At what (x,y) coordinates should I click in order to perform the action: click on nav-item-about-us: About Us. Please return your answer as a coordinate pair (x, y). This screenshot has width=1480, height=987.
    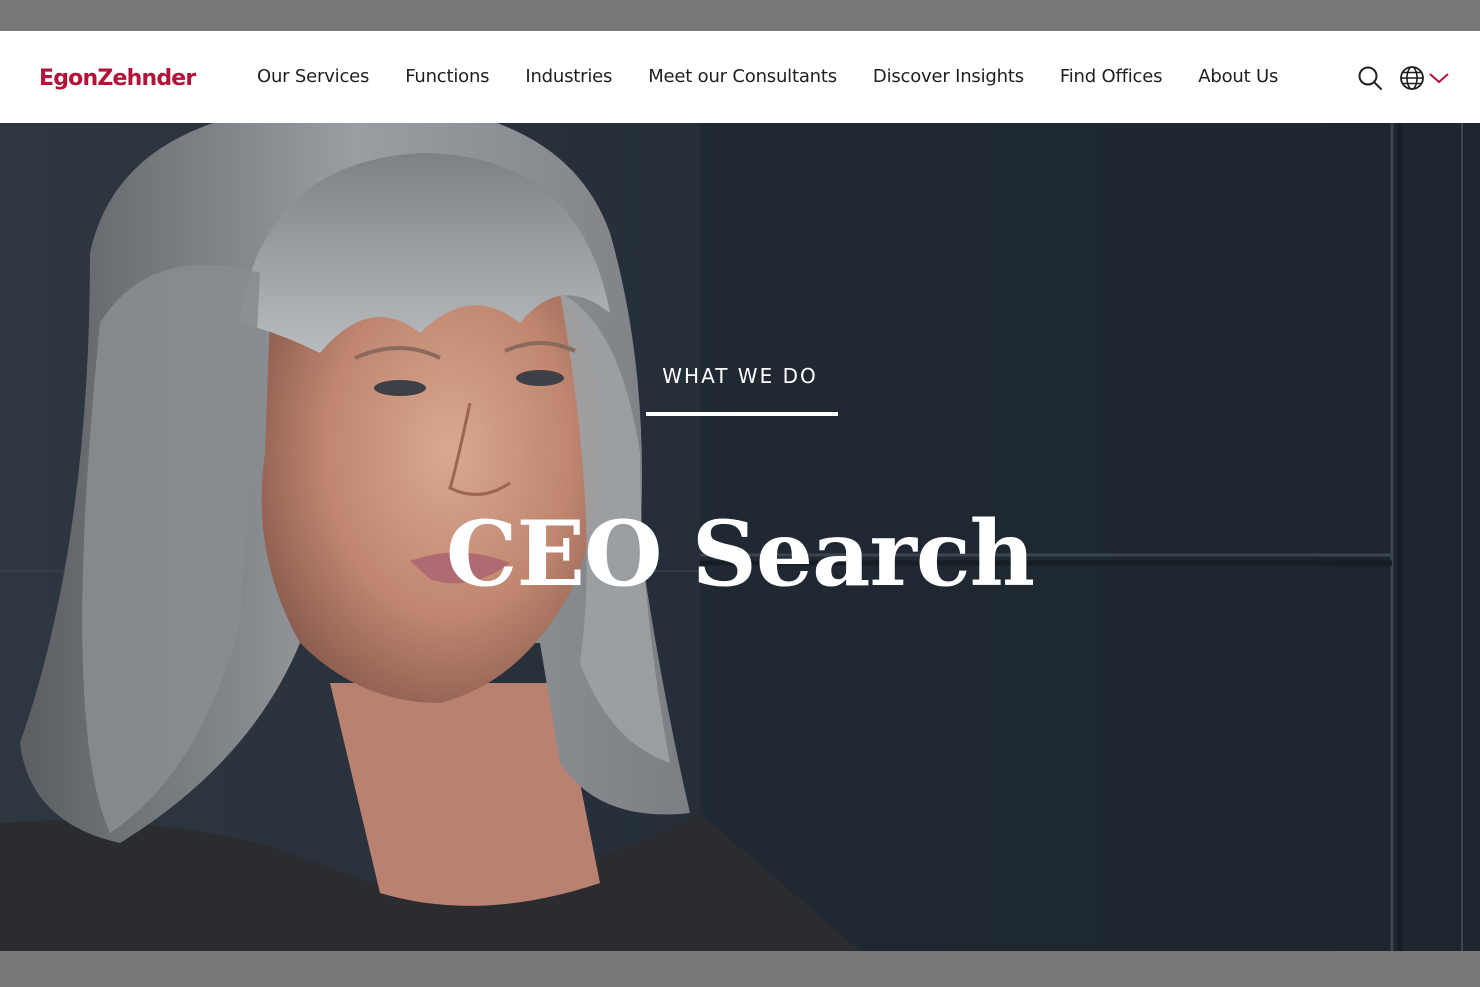
    Looking at the image, I should click on (1238, 76).